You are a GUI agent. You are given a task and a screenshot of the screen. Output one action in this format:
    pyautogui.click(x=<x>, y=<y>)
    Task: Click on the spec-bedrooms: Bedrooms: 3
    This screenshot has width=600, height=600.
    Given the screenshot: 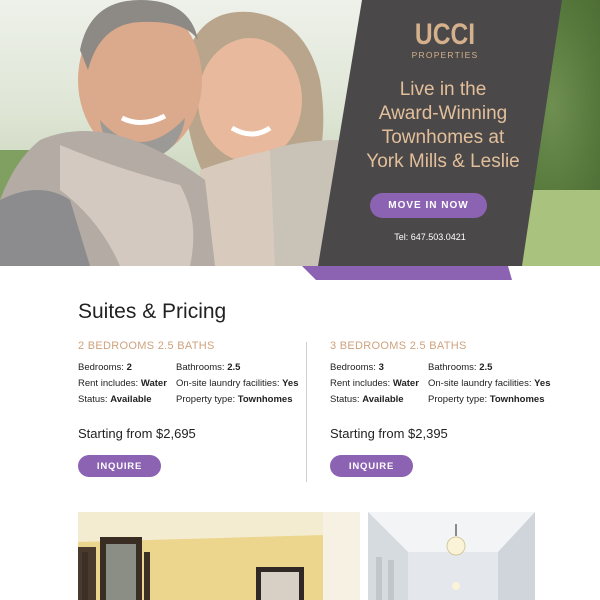 What is the action you would take?
    pyautogui.click(x=357, y=367)
    